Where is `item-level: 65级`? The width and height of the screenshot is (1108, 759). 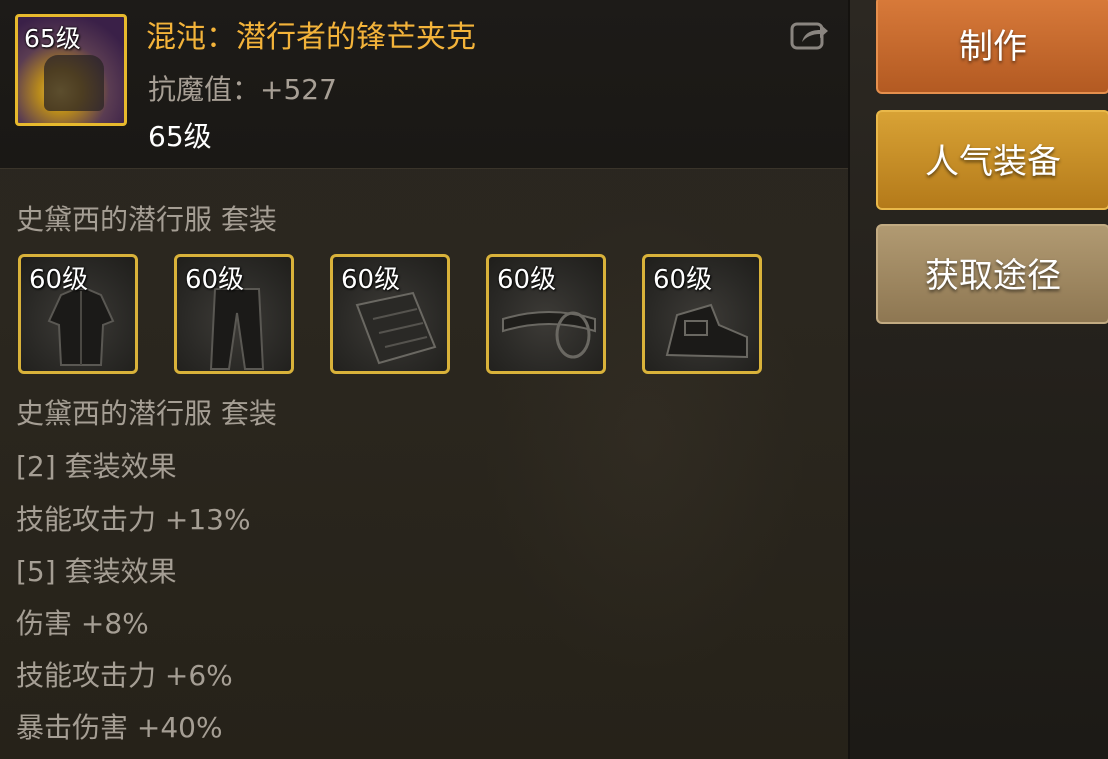
item-level: 65级 is located at coordinates (180, 136).